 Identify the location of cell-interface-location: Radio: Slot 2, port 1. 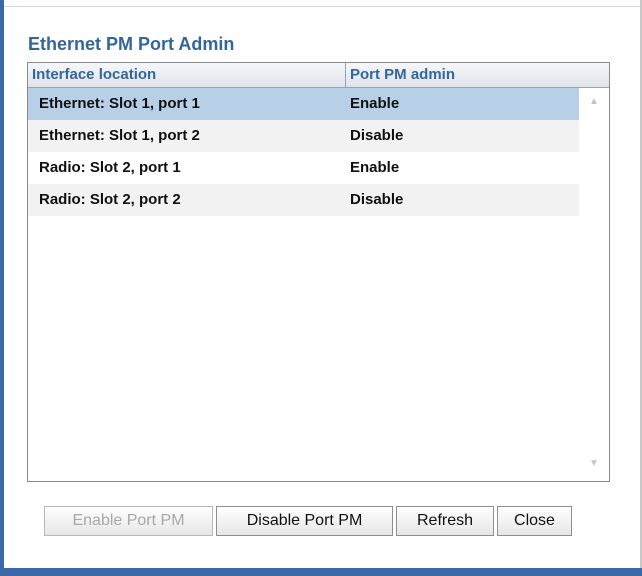
(110, 167).